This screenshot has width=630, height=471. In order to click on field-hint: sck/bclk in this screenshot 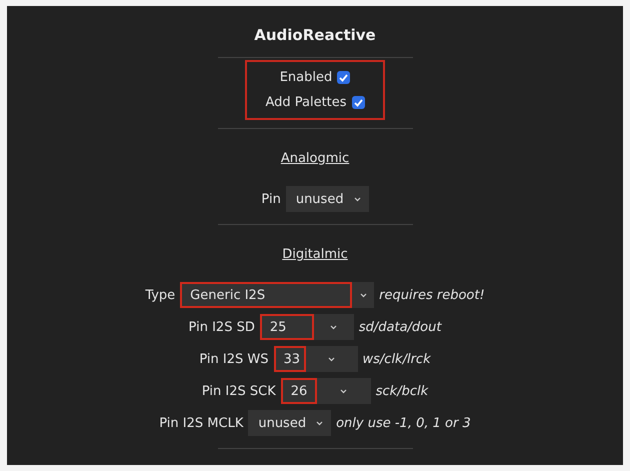, I will do `click(402, 391)`.